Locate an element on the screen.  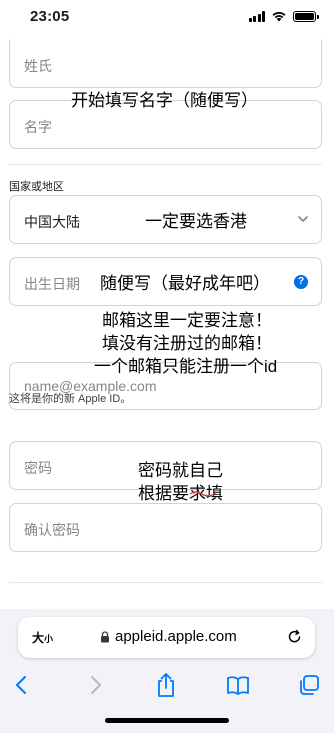
cellular-signal-icon is located at coordinates (256, 16).